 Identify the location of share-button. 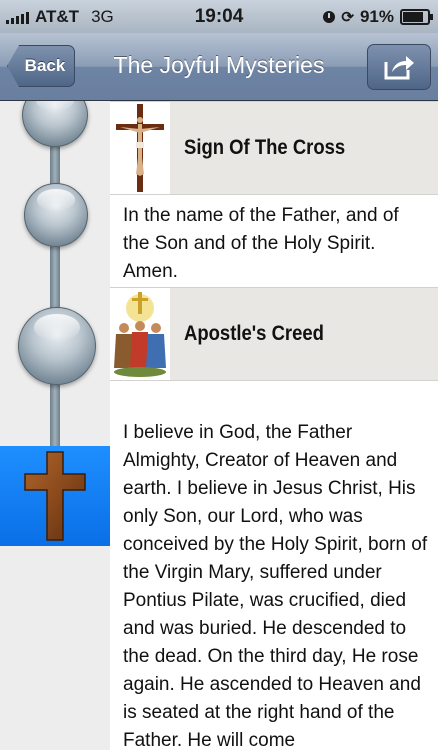
(399, 67).